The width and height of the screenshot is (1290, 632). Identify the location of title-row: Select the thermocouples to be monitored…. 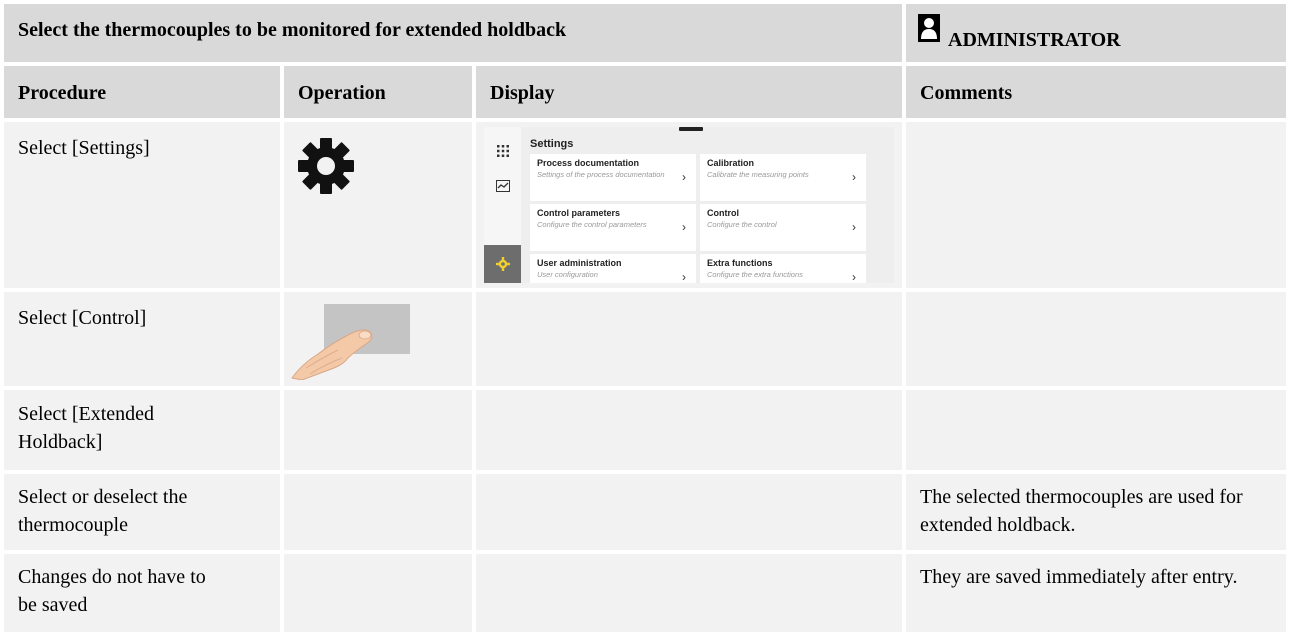
(645, 33).